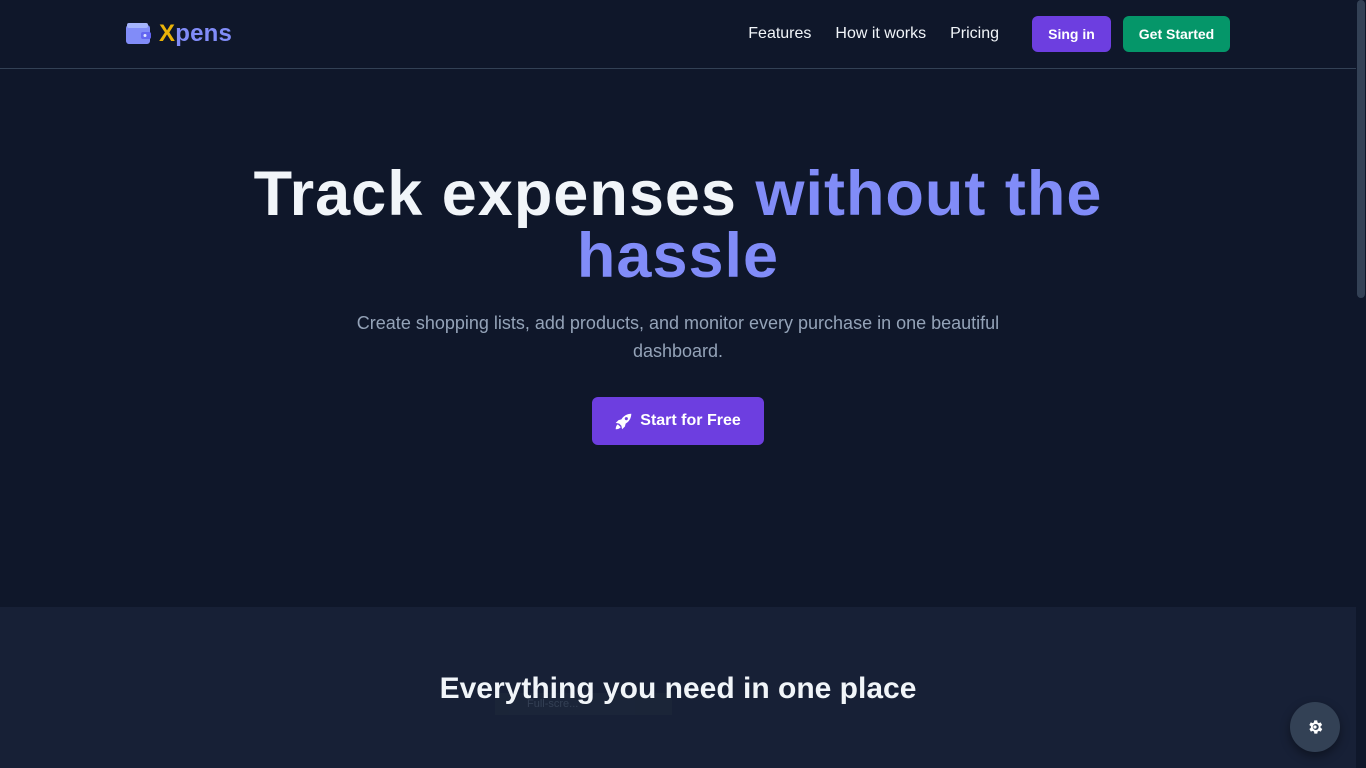 This screenshot has height=768, width=1366. I want to click on start-free-button: Start for Free, so click(678, 421).